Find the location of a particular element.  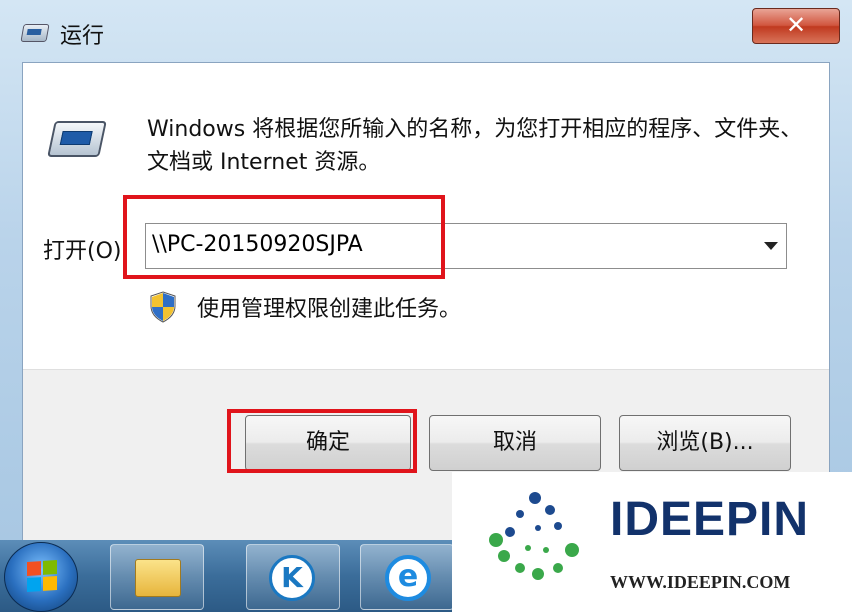

watermark-brand: IDEEPIN is located at coordinates (710, 519).